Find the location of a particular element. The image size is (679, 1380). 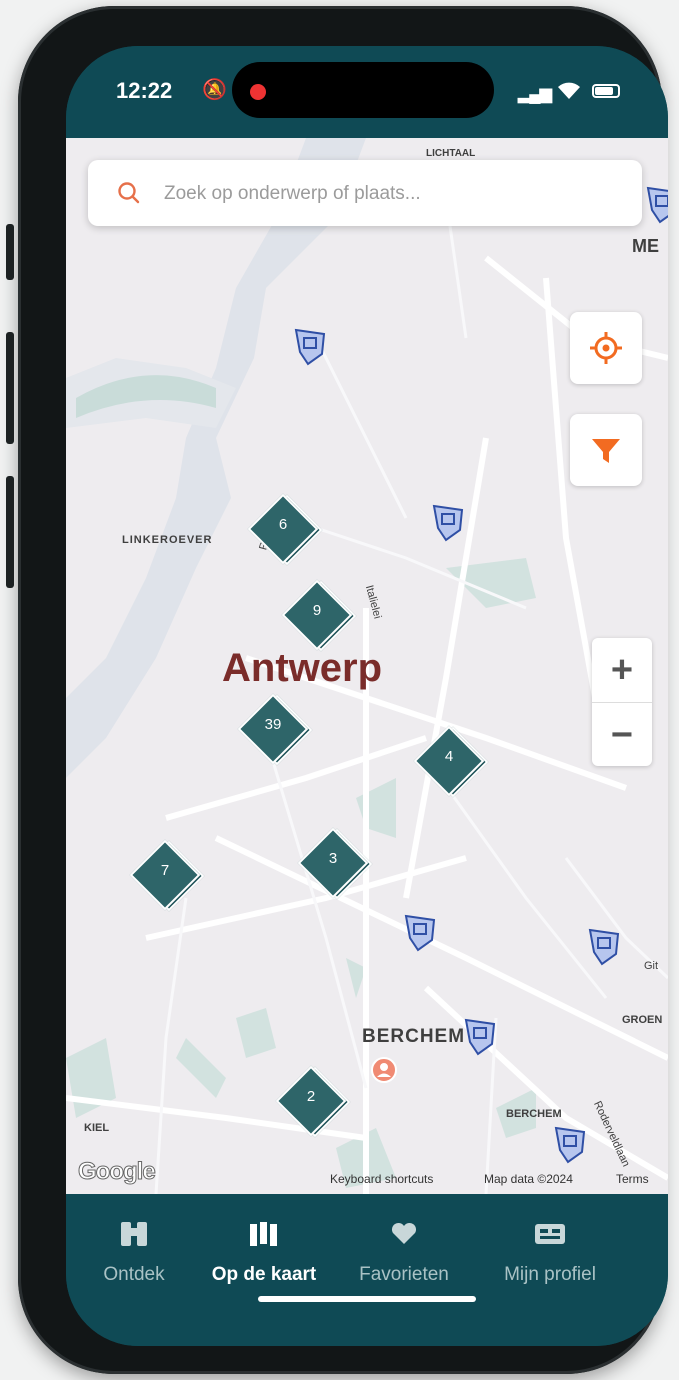

cluster-count: 4 is located at coordinates (449, 756).